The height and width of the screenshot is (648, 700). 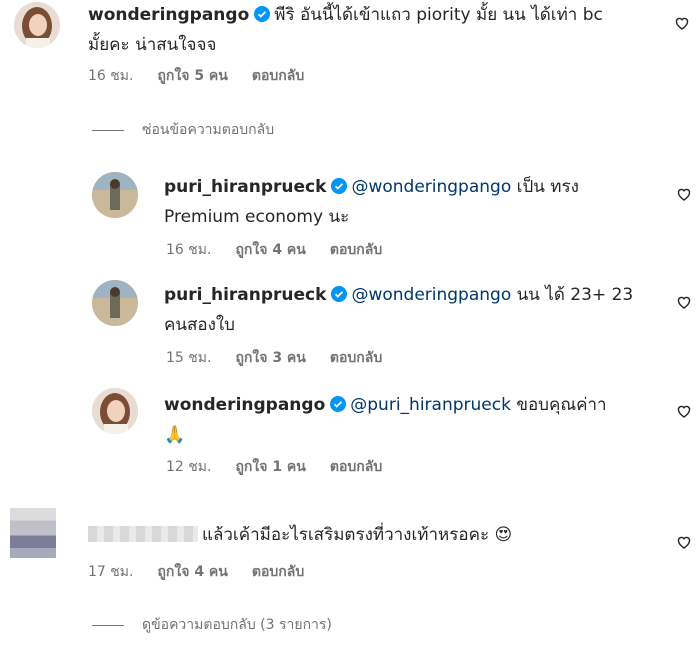 I want to click on comment-text: นน ได้ 23+ 23, so click(x=572, y=295).